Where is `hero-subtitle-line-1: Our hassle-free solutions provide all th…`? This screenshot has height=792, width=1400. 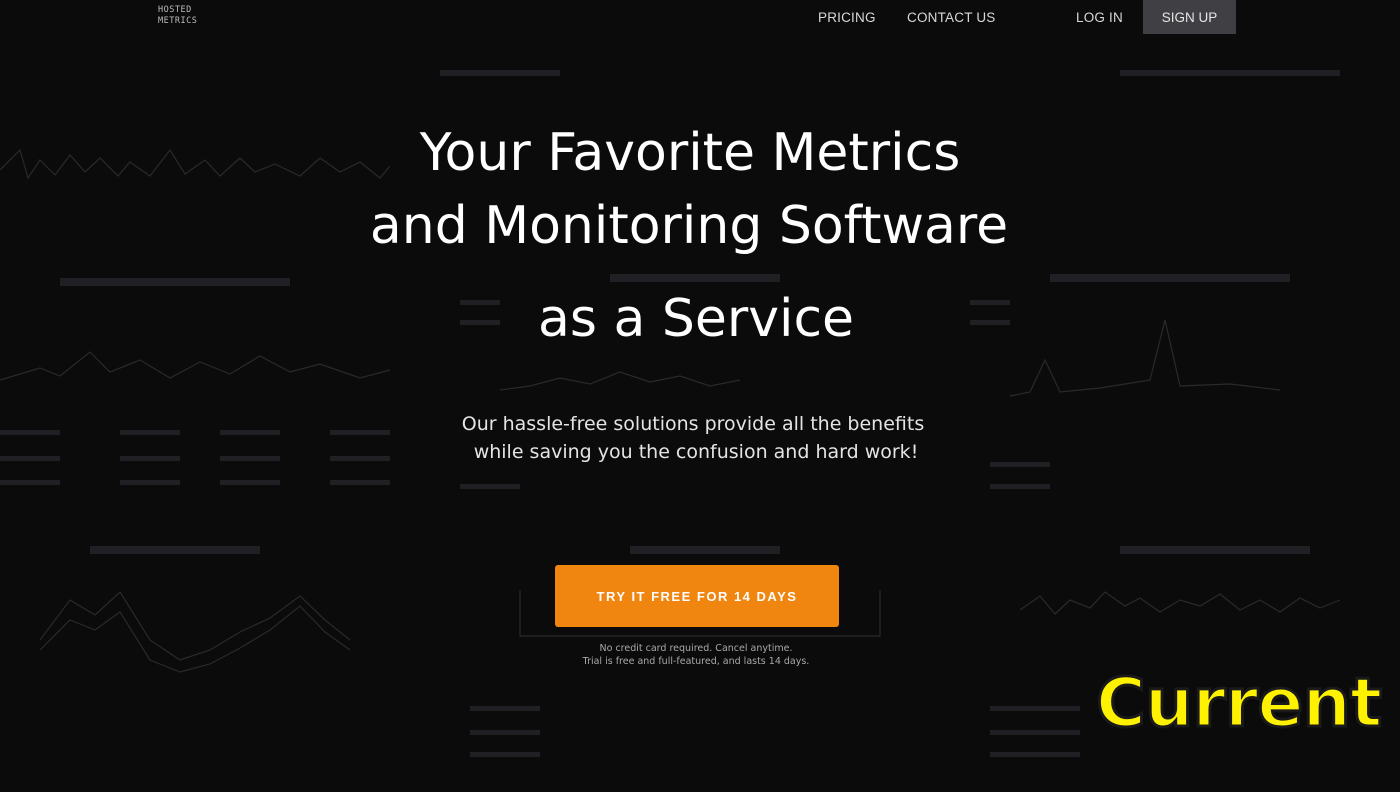
hero-subtitle-line-1: Our hassle-free solutions provide all th… is located at coordinates (693, 424).